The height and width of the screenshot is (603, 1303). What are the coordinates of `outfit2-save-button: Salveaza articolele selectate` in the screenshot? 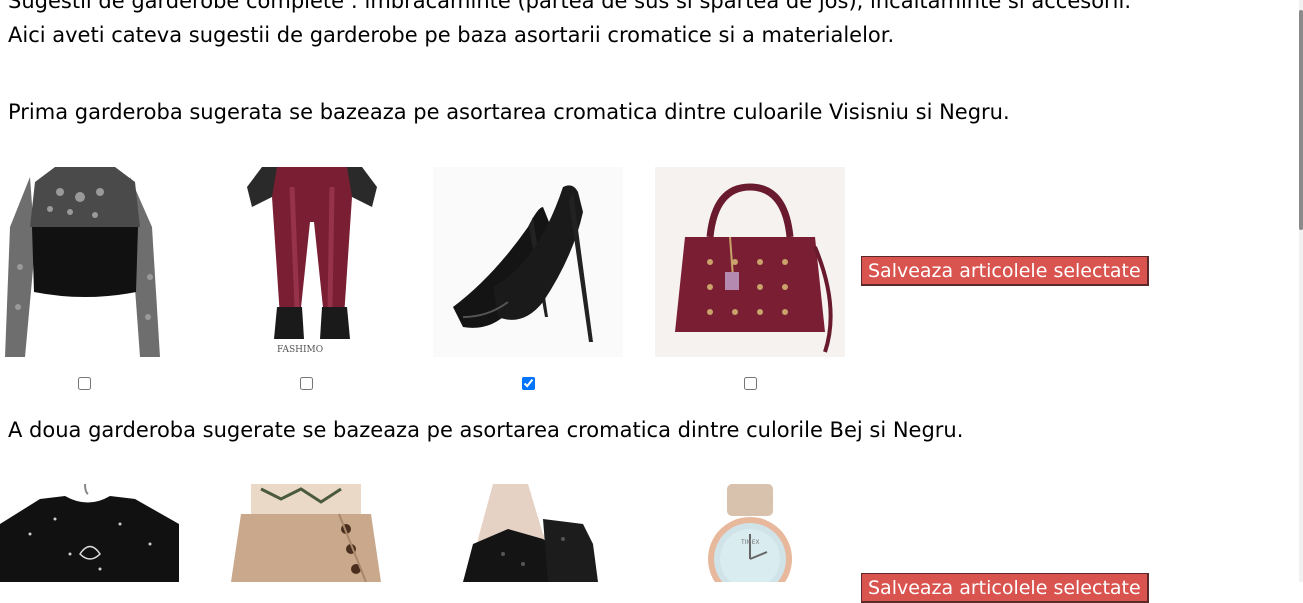 It's located at (1005, 588).